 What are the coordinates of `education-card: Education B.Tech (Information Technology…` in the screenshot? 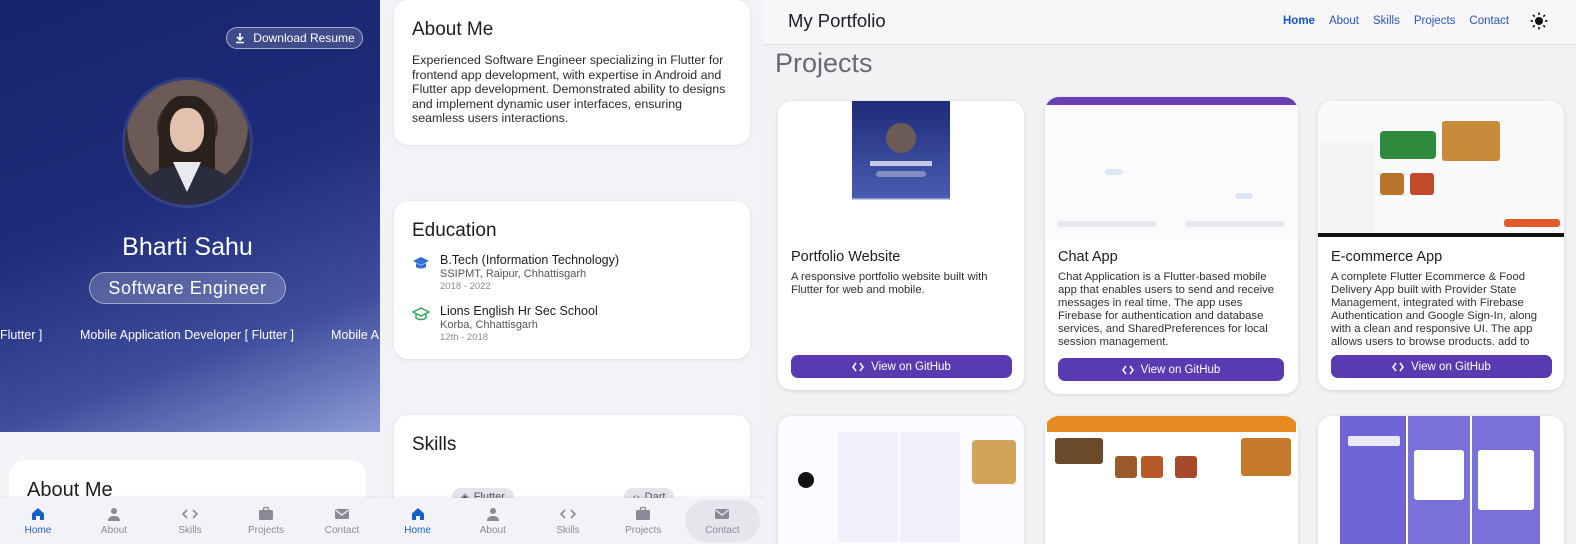 It's located at (572, 280).